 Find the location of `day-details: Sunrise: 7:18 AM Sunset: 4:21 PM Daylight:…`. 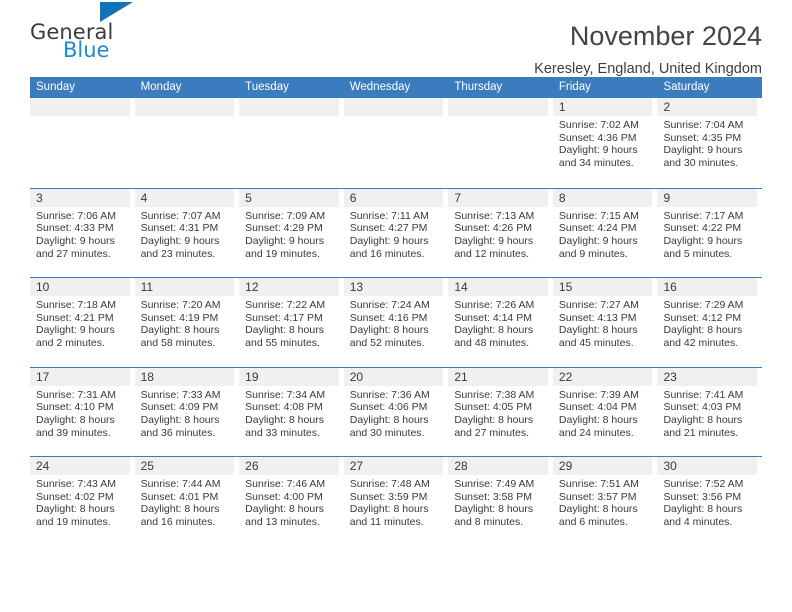

day-details: Sunrise: 7:18 AM Sunset: 4:21 PM Daylight:… is located at coordinates (80, 323).